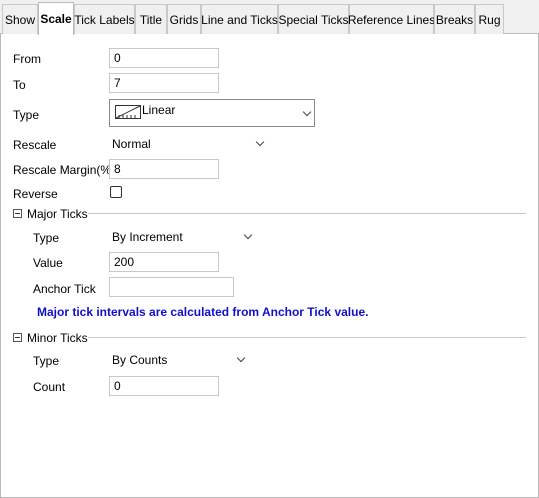 This screenshot has width=539, height=498. What do you see at coordinates (164, 386) in the screenshot?
I see `minor-count-input: 0` at bounding box center [164, 386].